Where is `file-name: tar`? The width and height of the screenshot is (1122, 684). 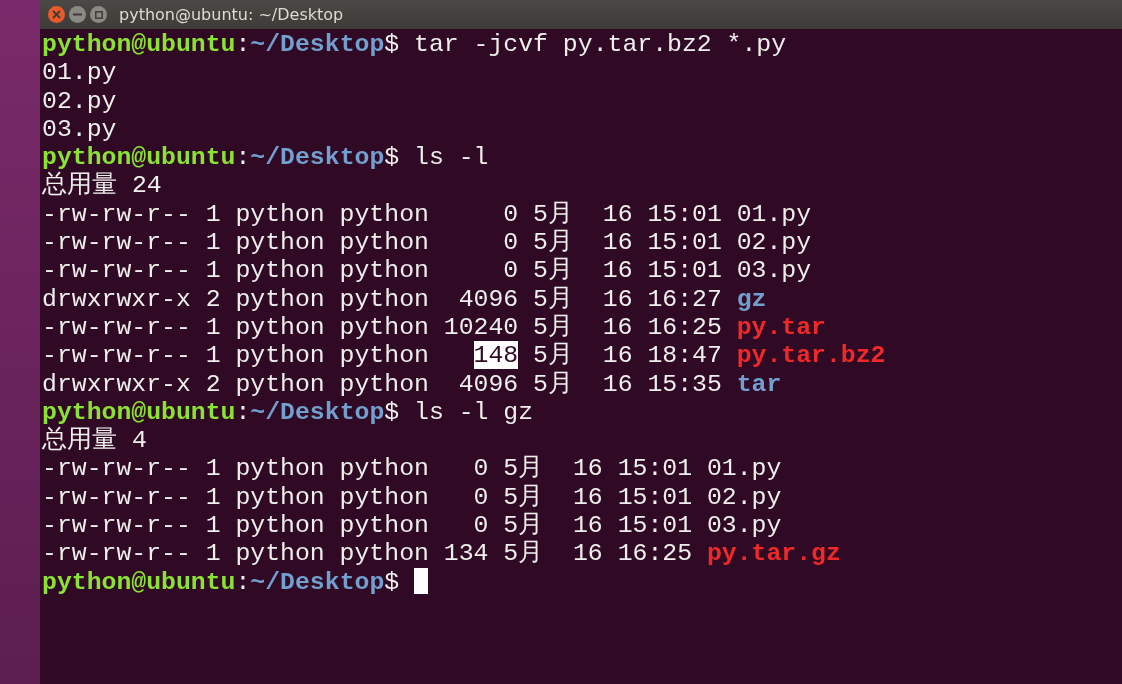 file-name: tar is located at coordinates (759, 383).